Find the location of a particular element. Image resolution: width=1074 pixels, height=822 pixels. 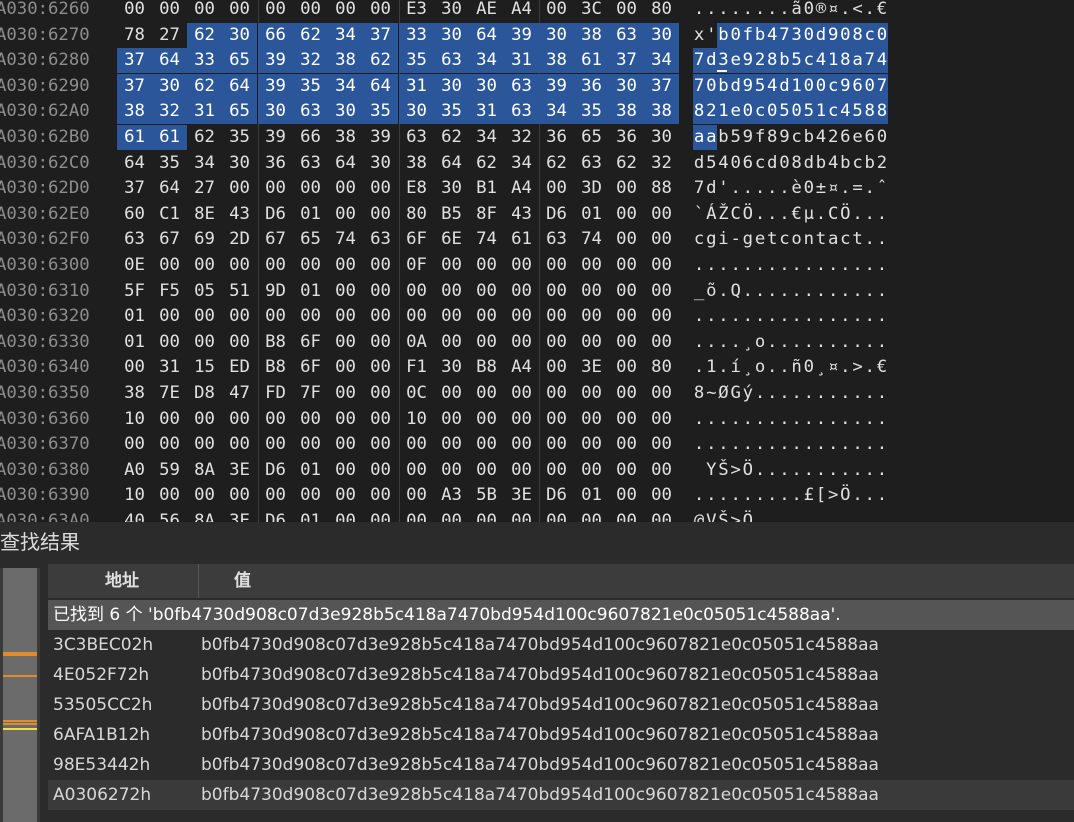

ascii-char: 5 is located at coordinates (760, 86).